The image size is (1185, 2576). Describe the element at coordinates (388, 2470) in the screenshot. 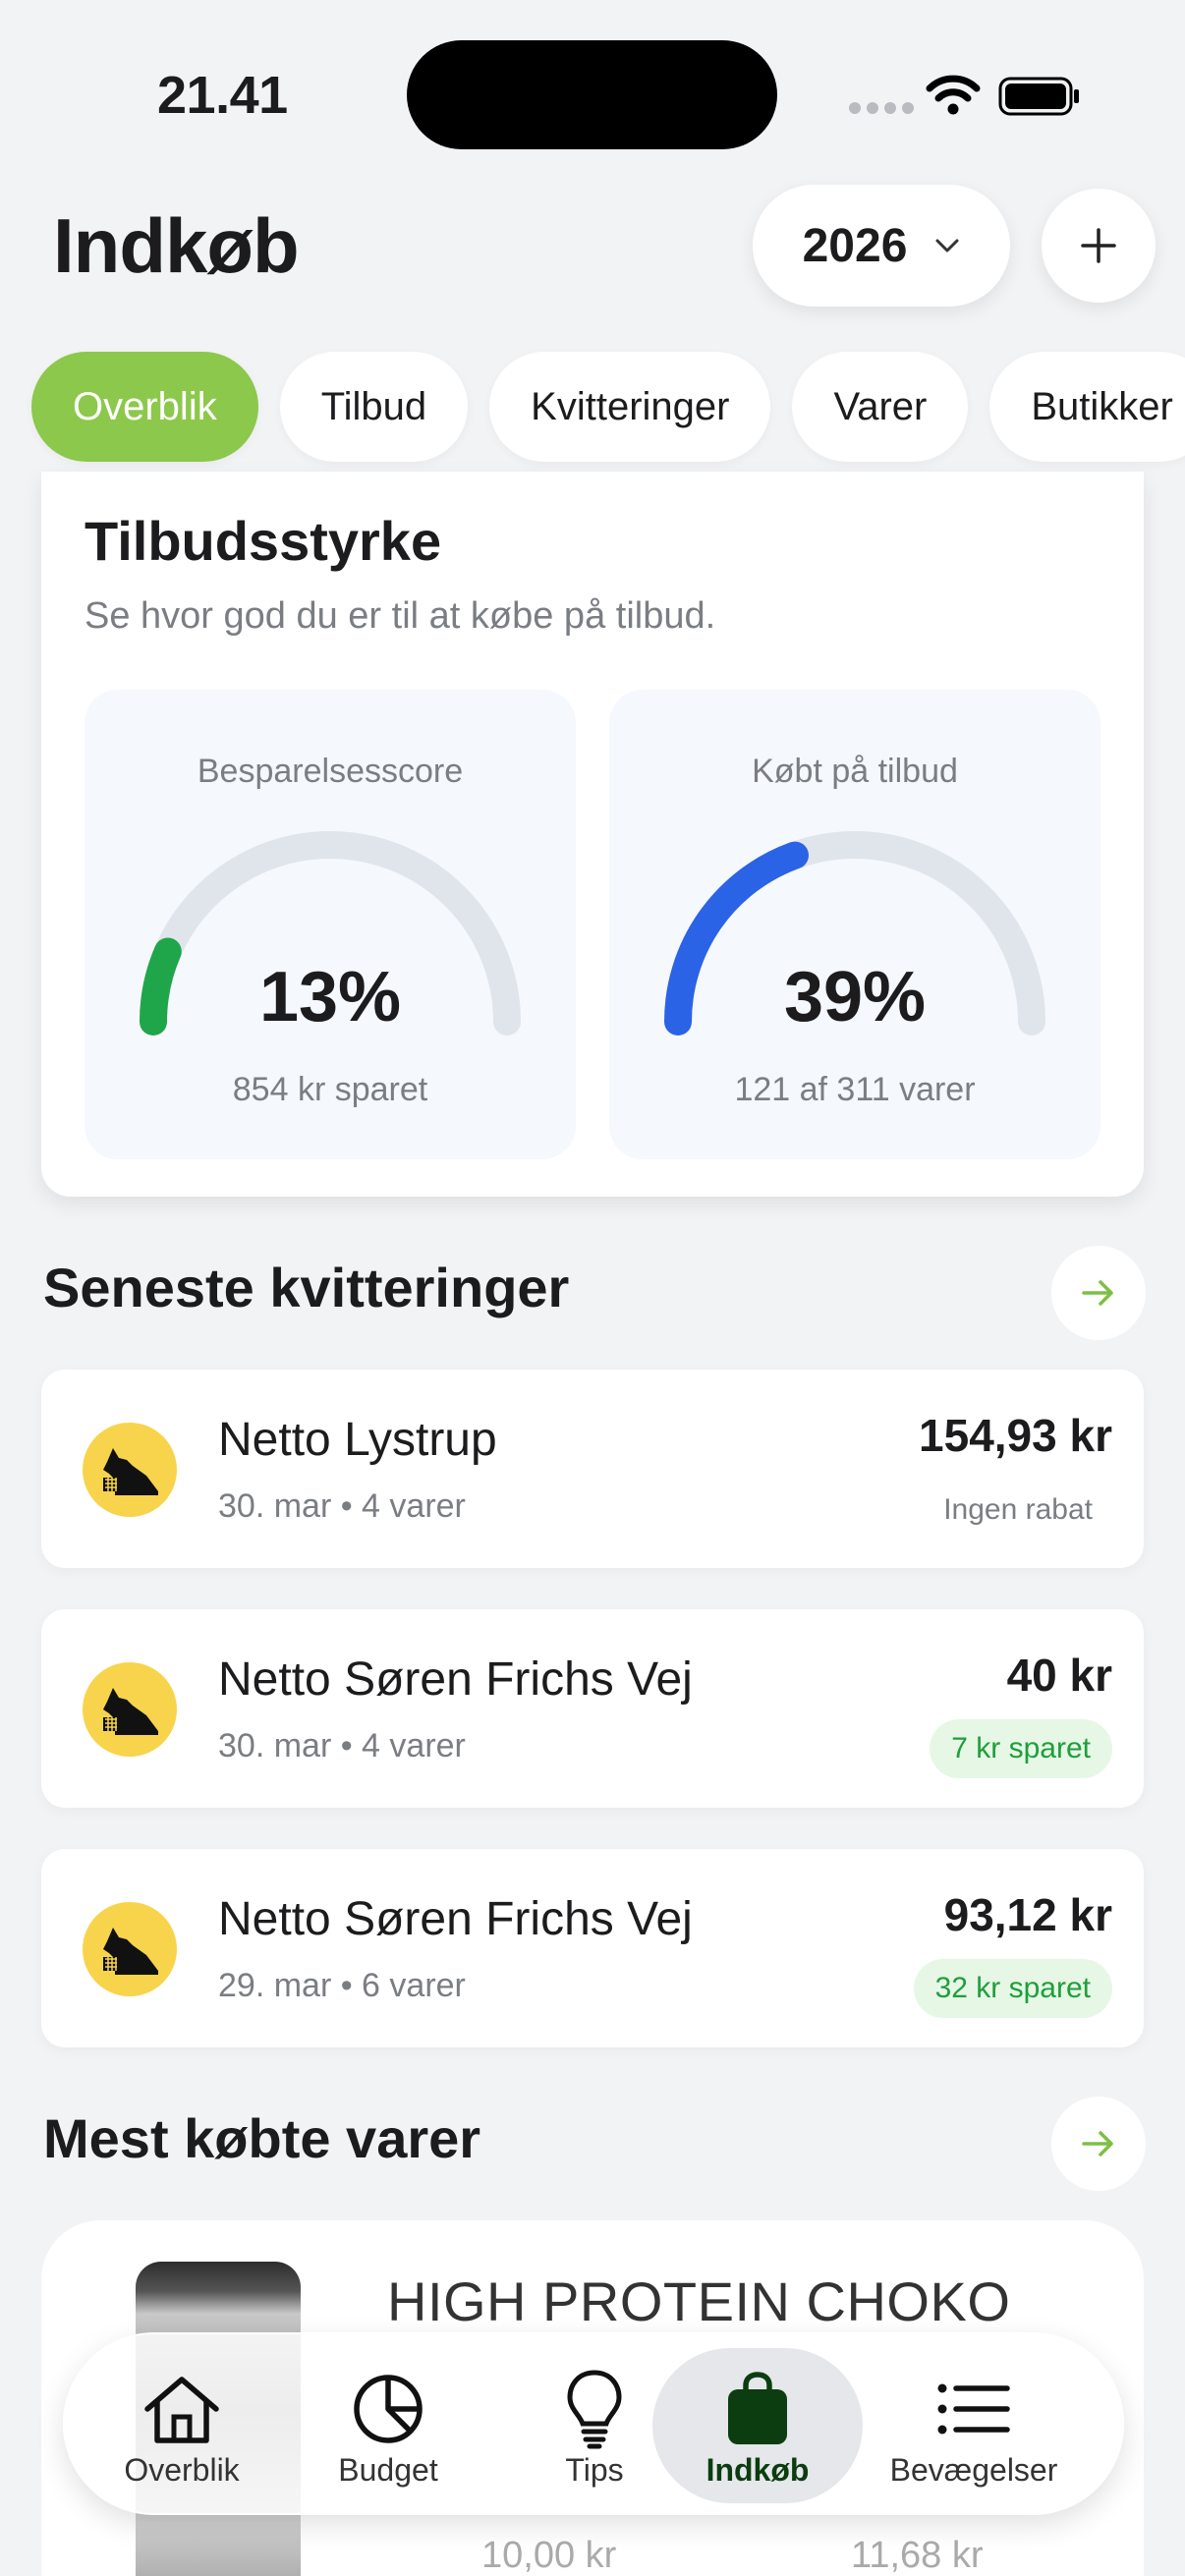

I see `nav-label: Budget` at that location.